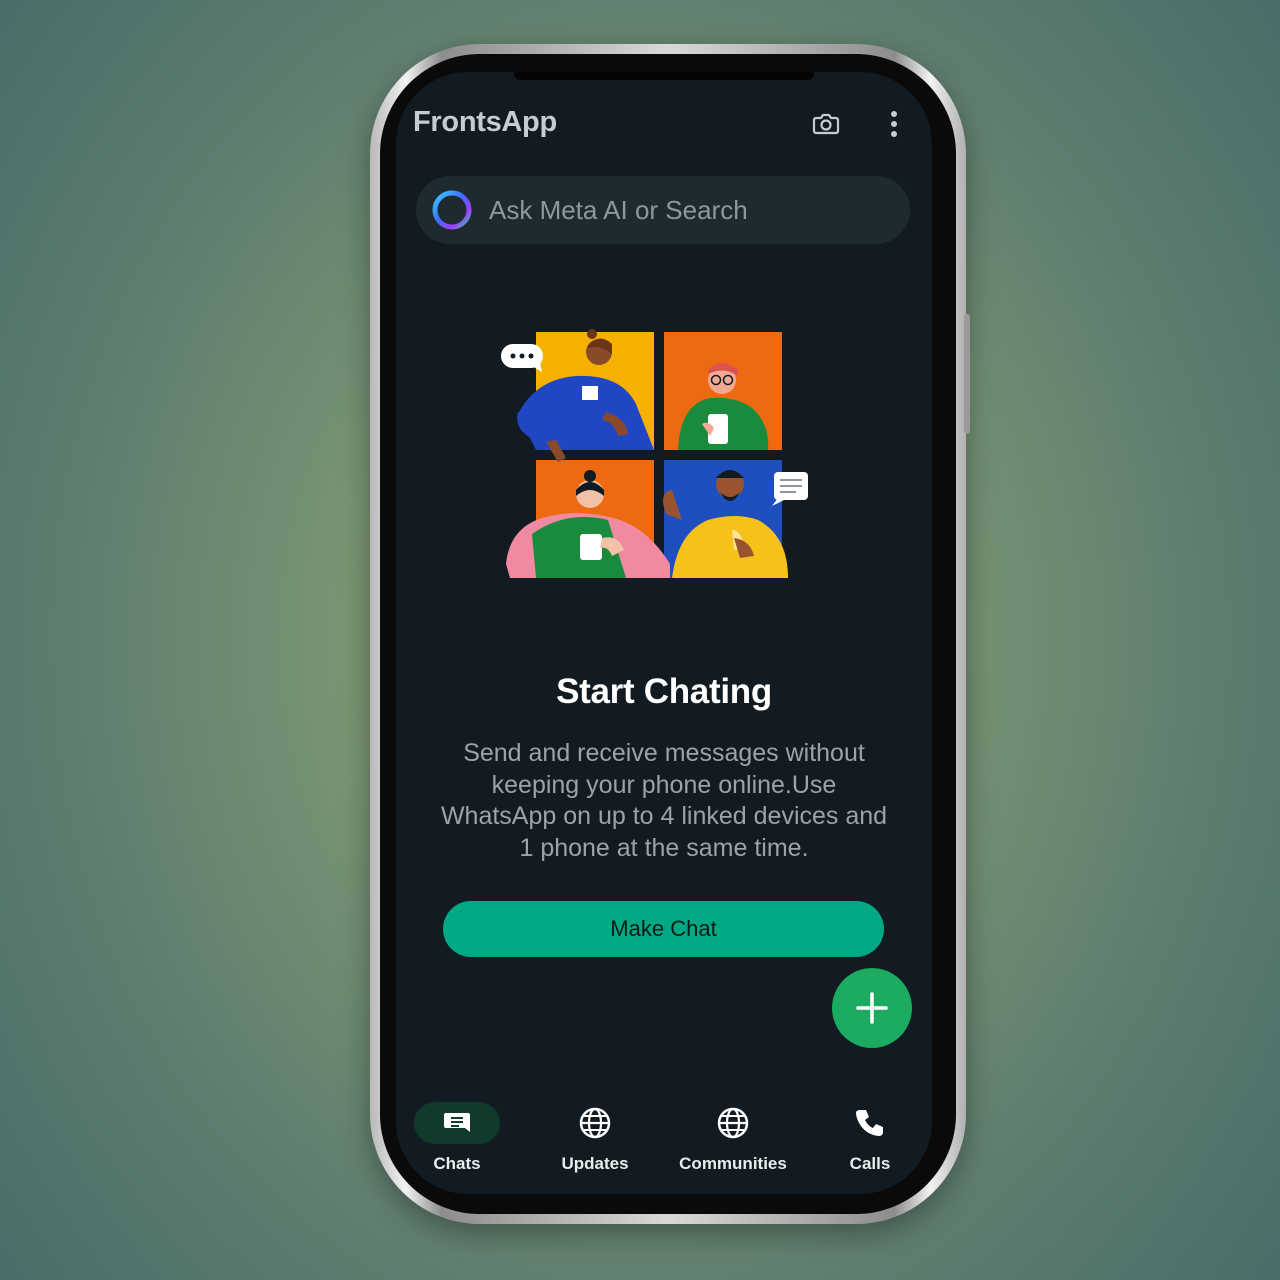 The image size is (1280, 1280). I want to click on nav-item-chats: Chats, so click(461, 1138).